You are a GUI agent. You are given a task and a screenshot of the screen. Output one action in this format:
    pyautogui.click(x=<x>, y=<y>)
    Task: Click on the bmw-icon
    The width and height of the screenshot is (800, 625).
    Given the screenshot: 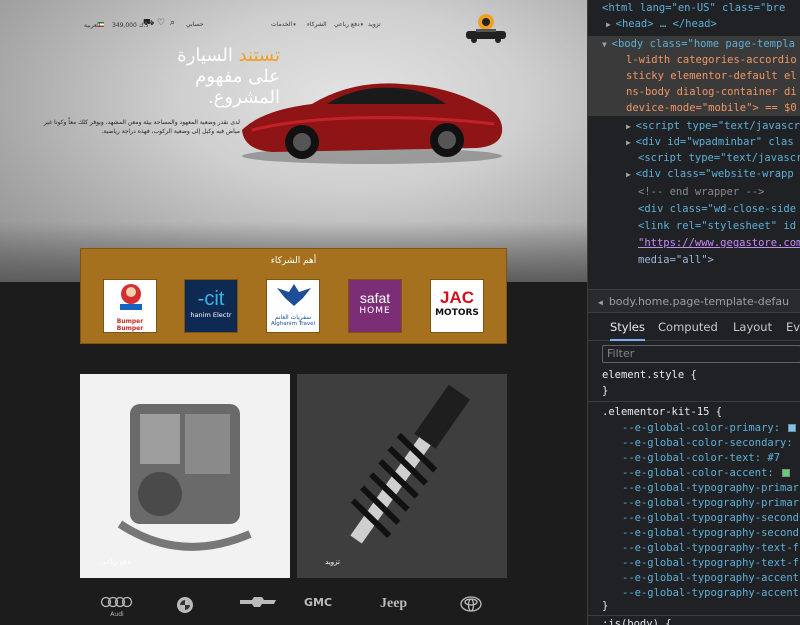 What is the action you would take?
    pyautogui.click(x=185, y=605)
    